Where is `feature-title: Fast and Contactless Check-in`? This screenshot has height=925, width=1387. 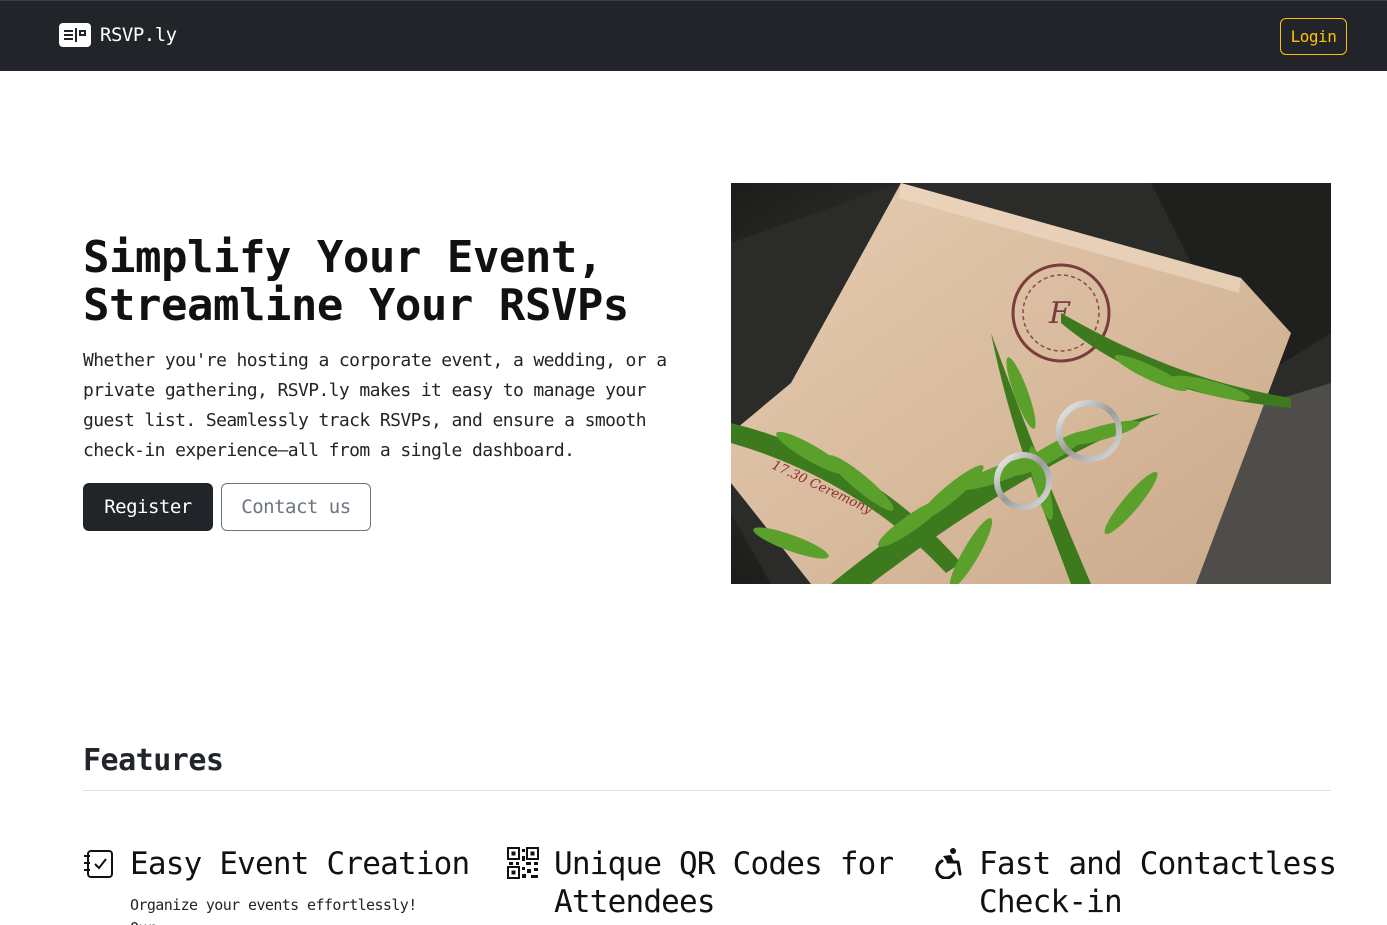
feature-title: Fast and Contactless Check-in is located at coordinates (1158, 883).